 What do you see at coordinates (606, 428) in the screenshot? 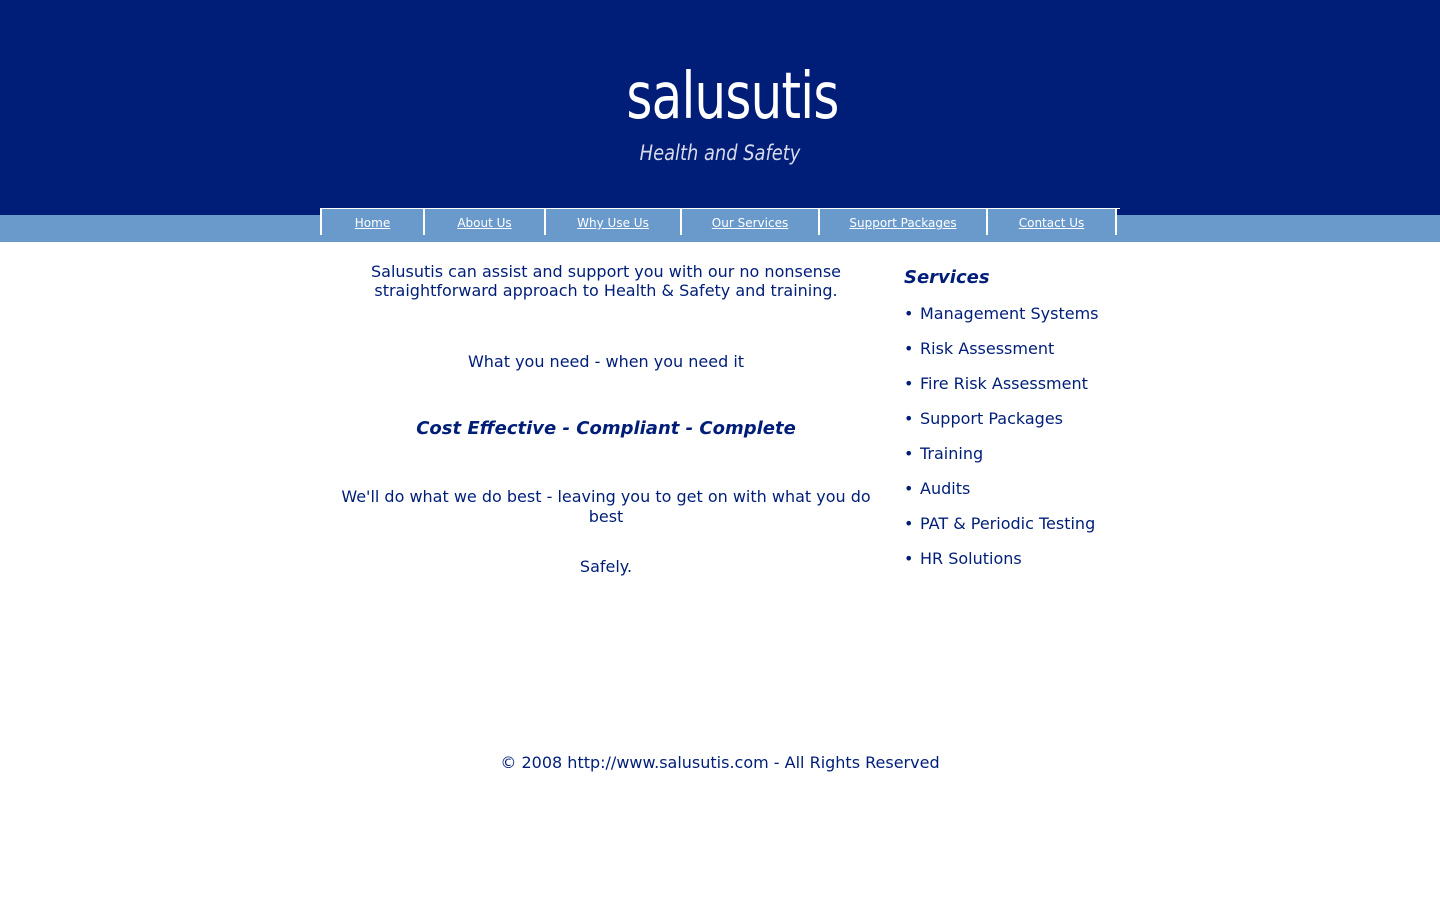
I see `strapline: Cost Effective - Compliant - Complete` at bounding box center [606, 428].